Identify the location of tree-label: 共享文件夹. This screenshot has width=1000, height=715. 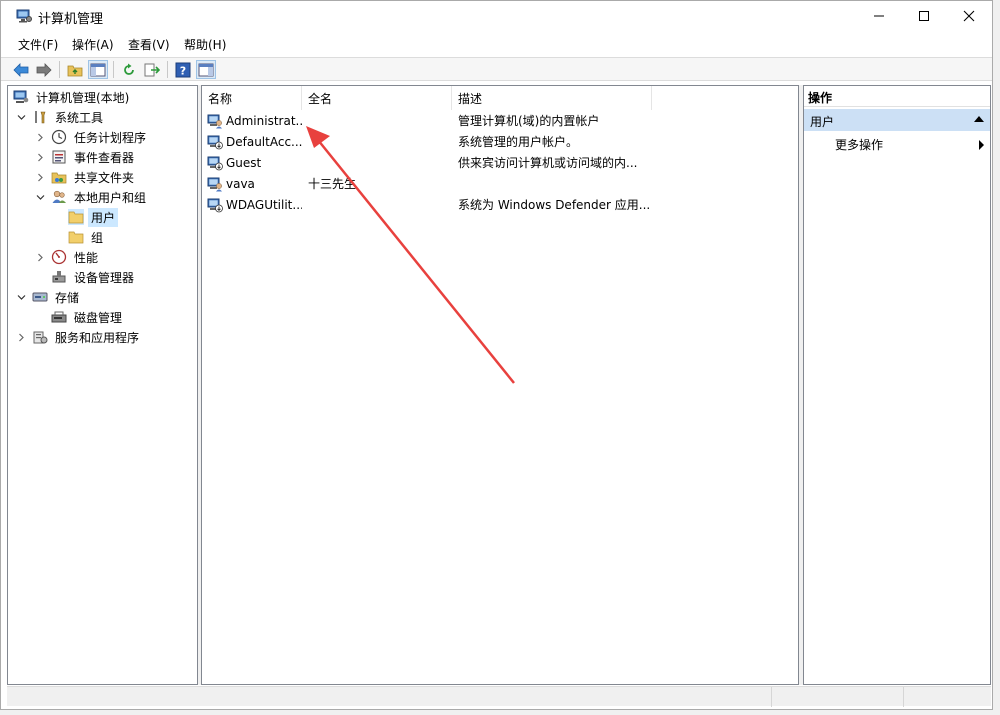
(104, 177).